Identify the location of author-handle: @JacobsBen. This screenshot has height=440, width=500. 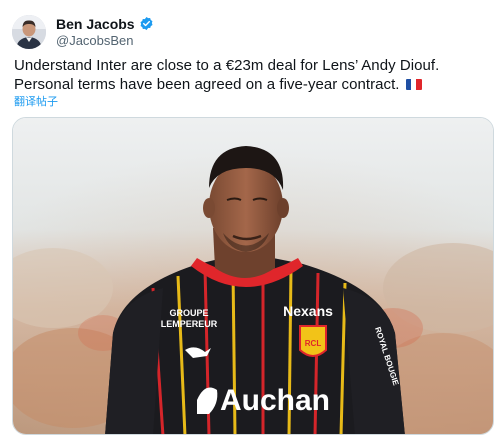
(105, 41).